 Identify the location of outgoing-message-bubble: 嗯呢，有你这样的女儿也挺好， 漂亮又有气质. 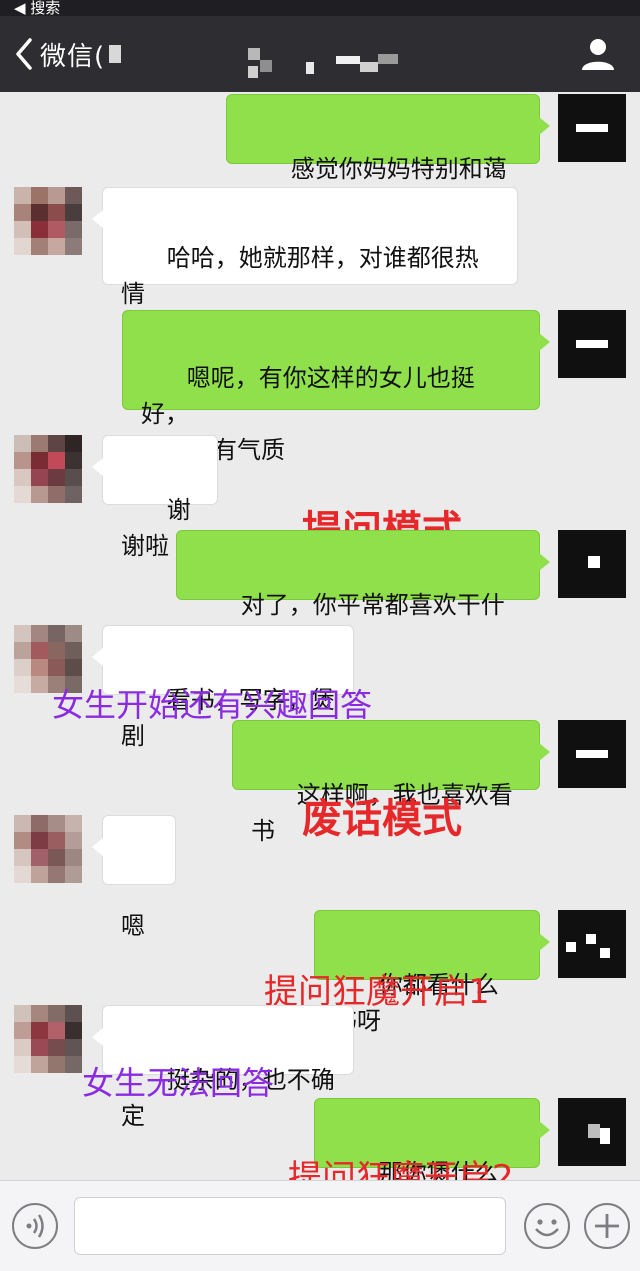
(336, 387).